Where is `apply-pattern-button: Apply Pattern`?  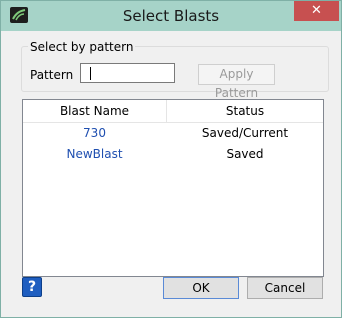 apply-pattern-button: Apply Pattern is located at coordinates (236, 82).